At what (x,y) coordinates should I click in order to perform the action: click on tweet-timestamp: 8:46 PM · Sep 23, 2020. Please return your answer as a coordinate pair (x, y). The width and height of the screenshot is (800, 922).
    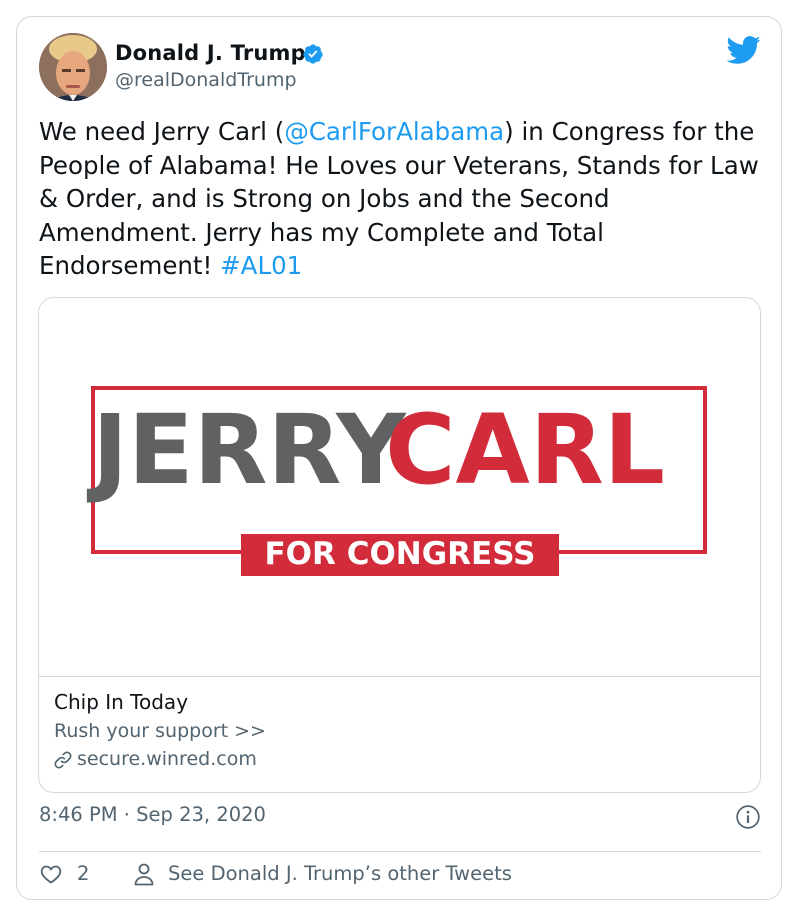
    Looking at the image, I should click on (152, 814).